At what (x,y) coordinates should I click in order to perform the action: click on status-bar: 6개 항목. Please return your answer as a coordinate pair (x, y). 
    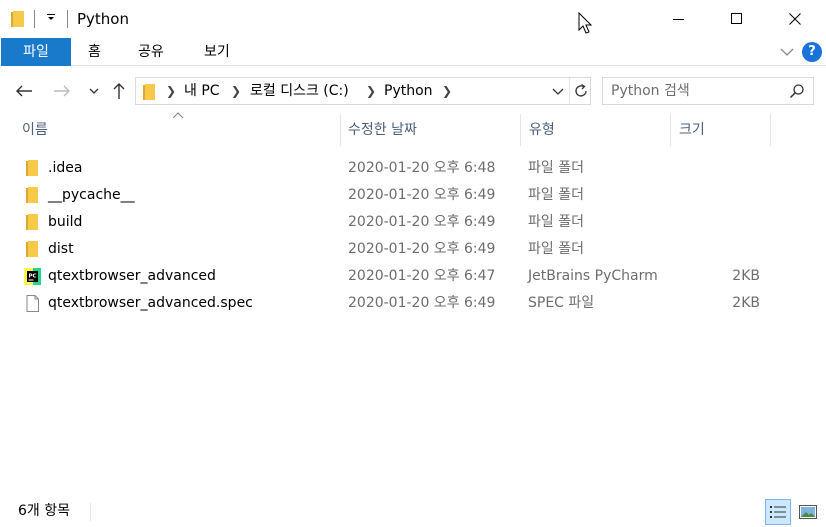
    Looking at the image, I should click on (413, 512).